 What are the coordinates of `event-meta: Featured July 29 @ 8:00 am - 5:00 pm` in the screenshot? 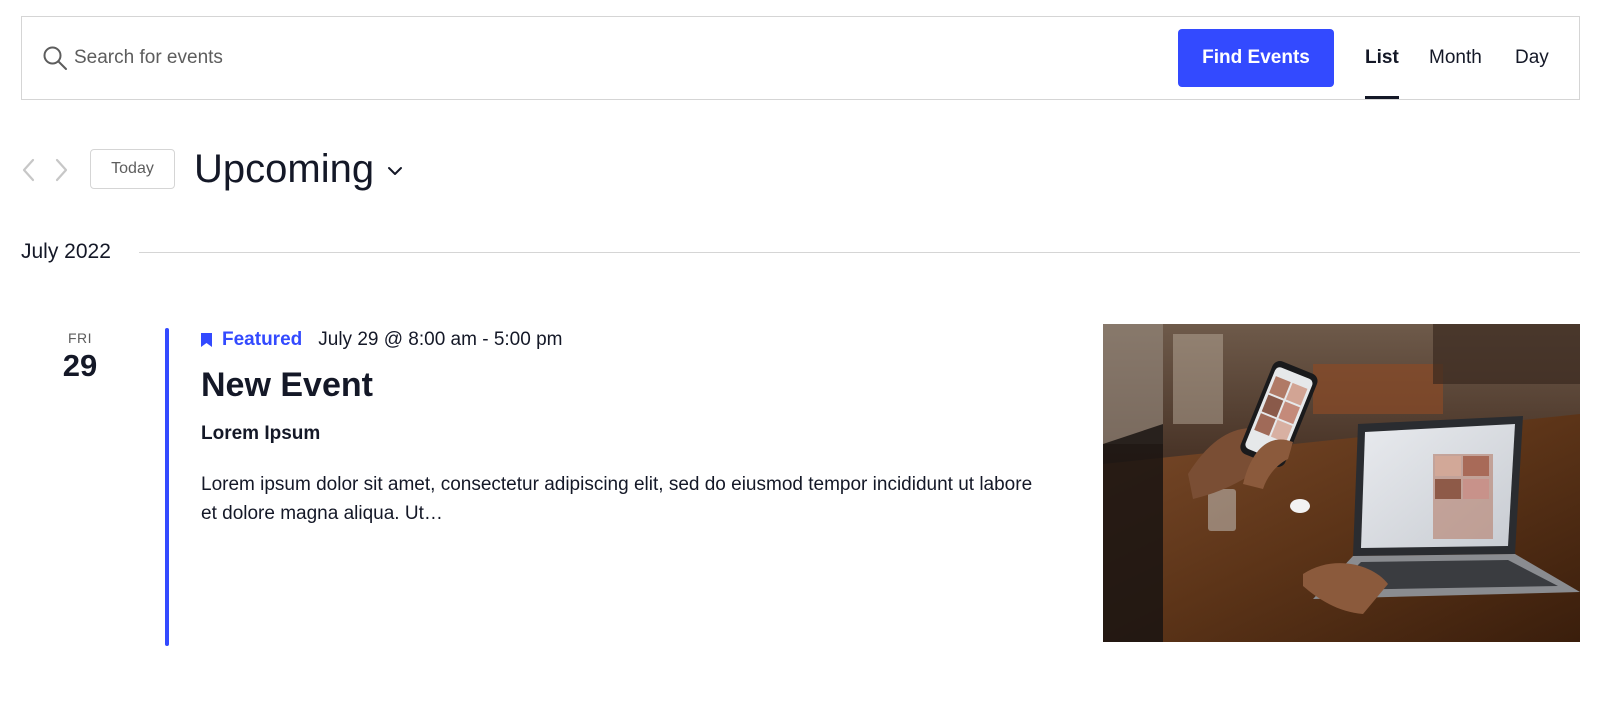 It's located at (382, 340).